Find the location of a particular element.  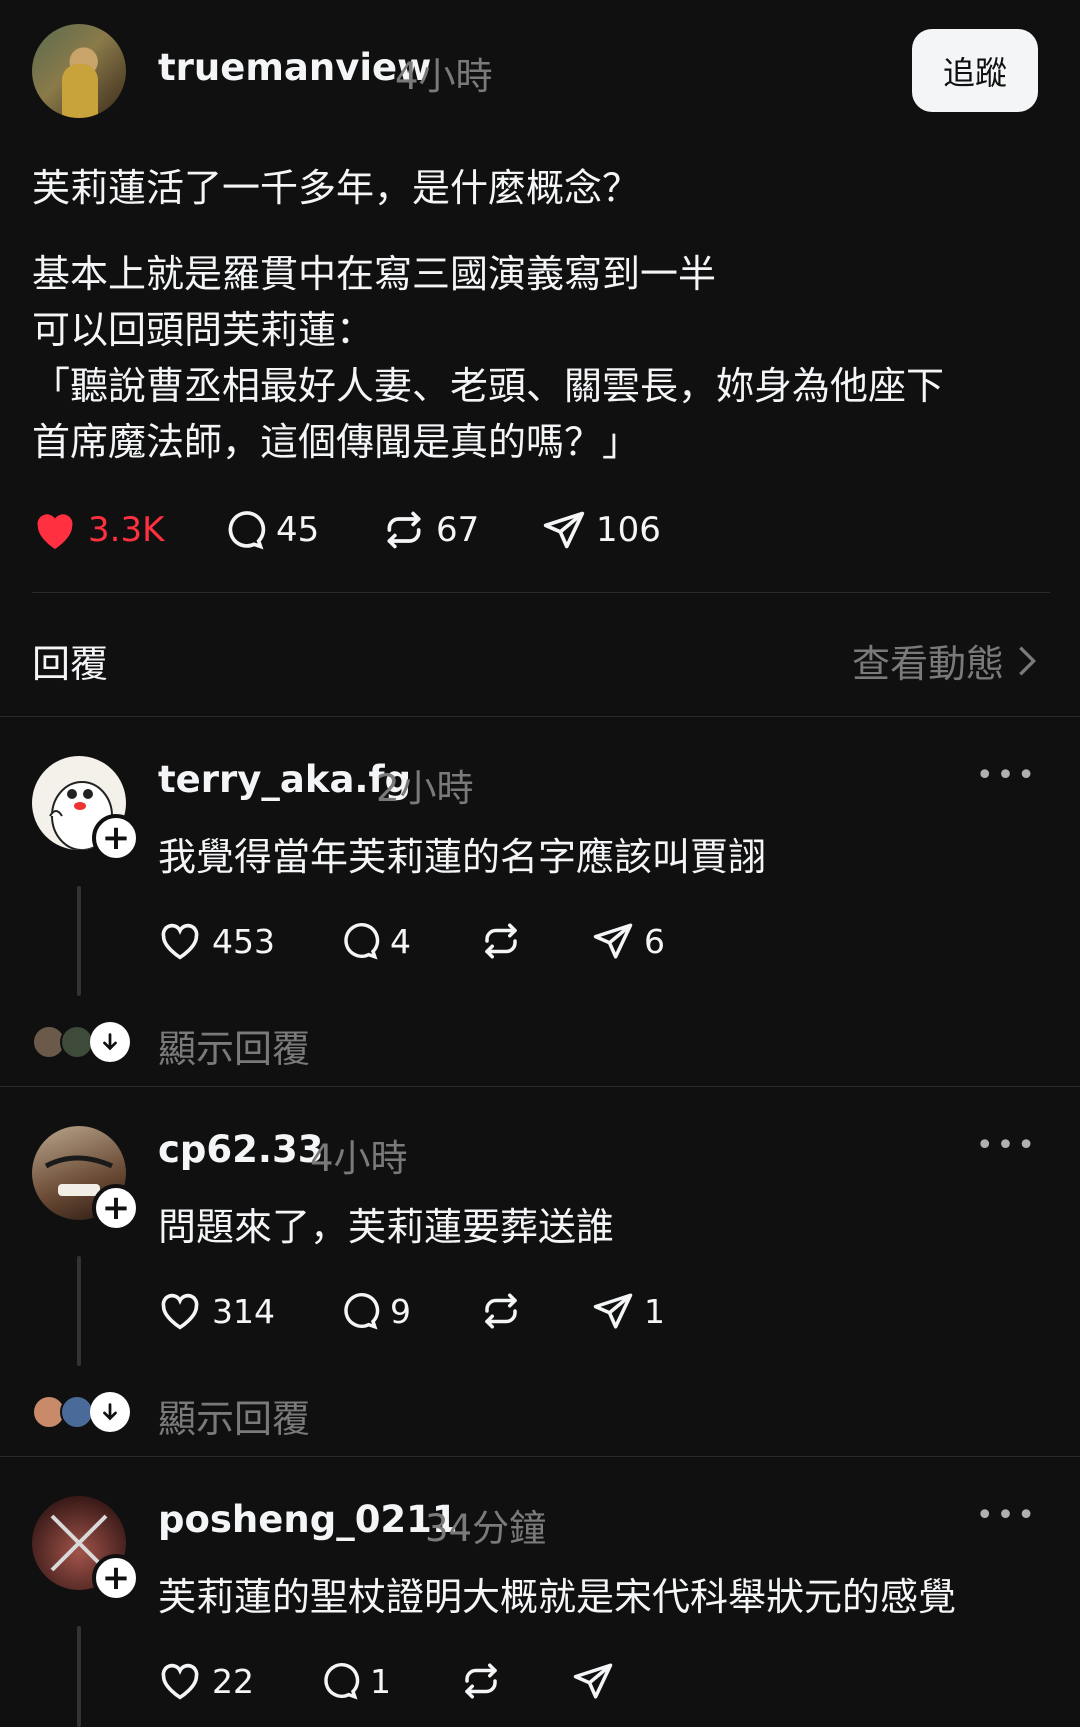

post-text-line-2: 基本上就是羅貫中在寫三國演義寫到一半 is located at coordinates (374, 274).